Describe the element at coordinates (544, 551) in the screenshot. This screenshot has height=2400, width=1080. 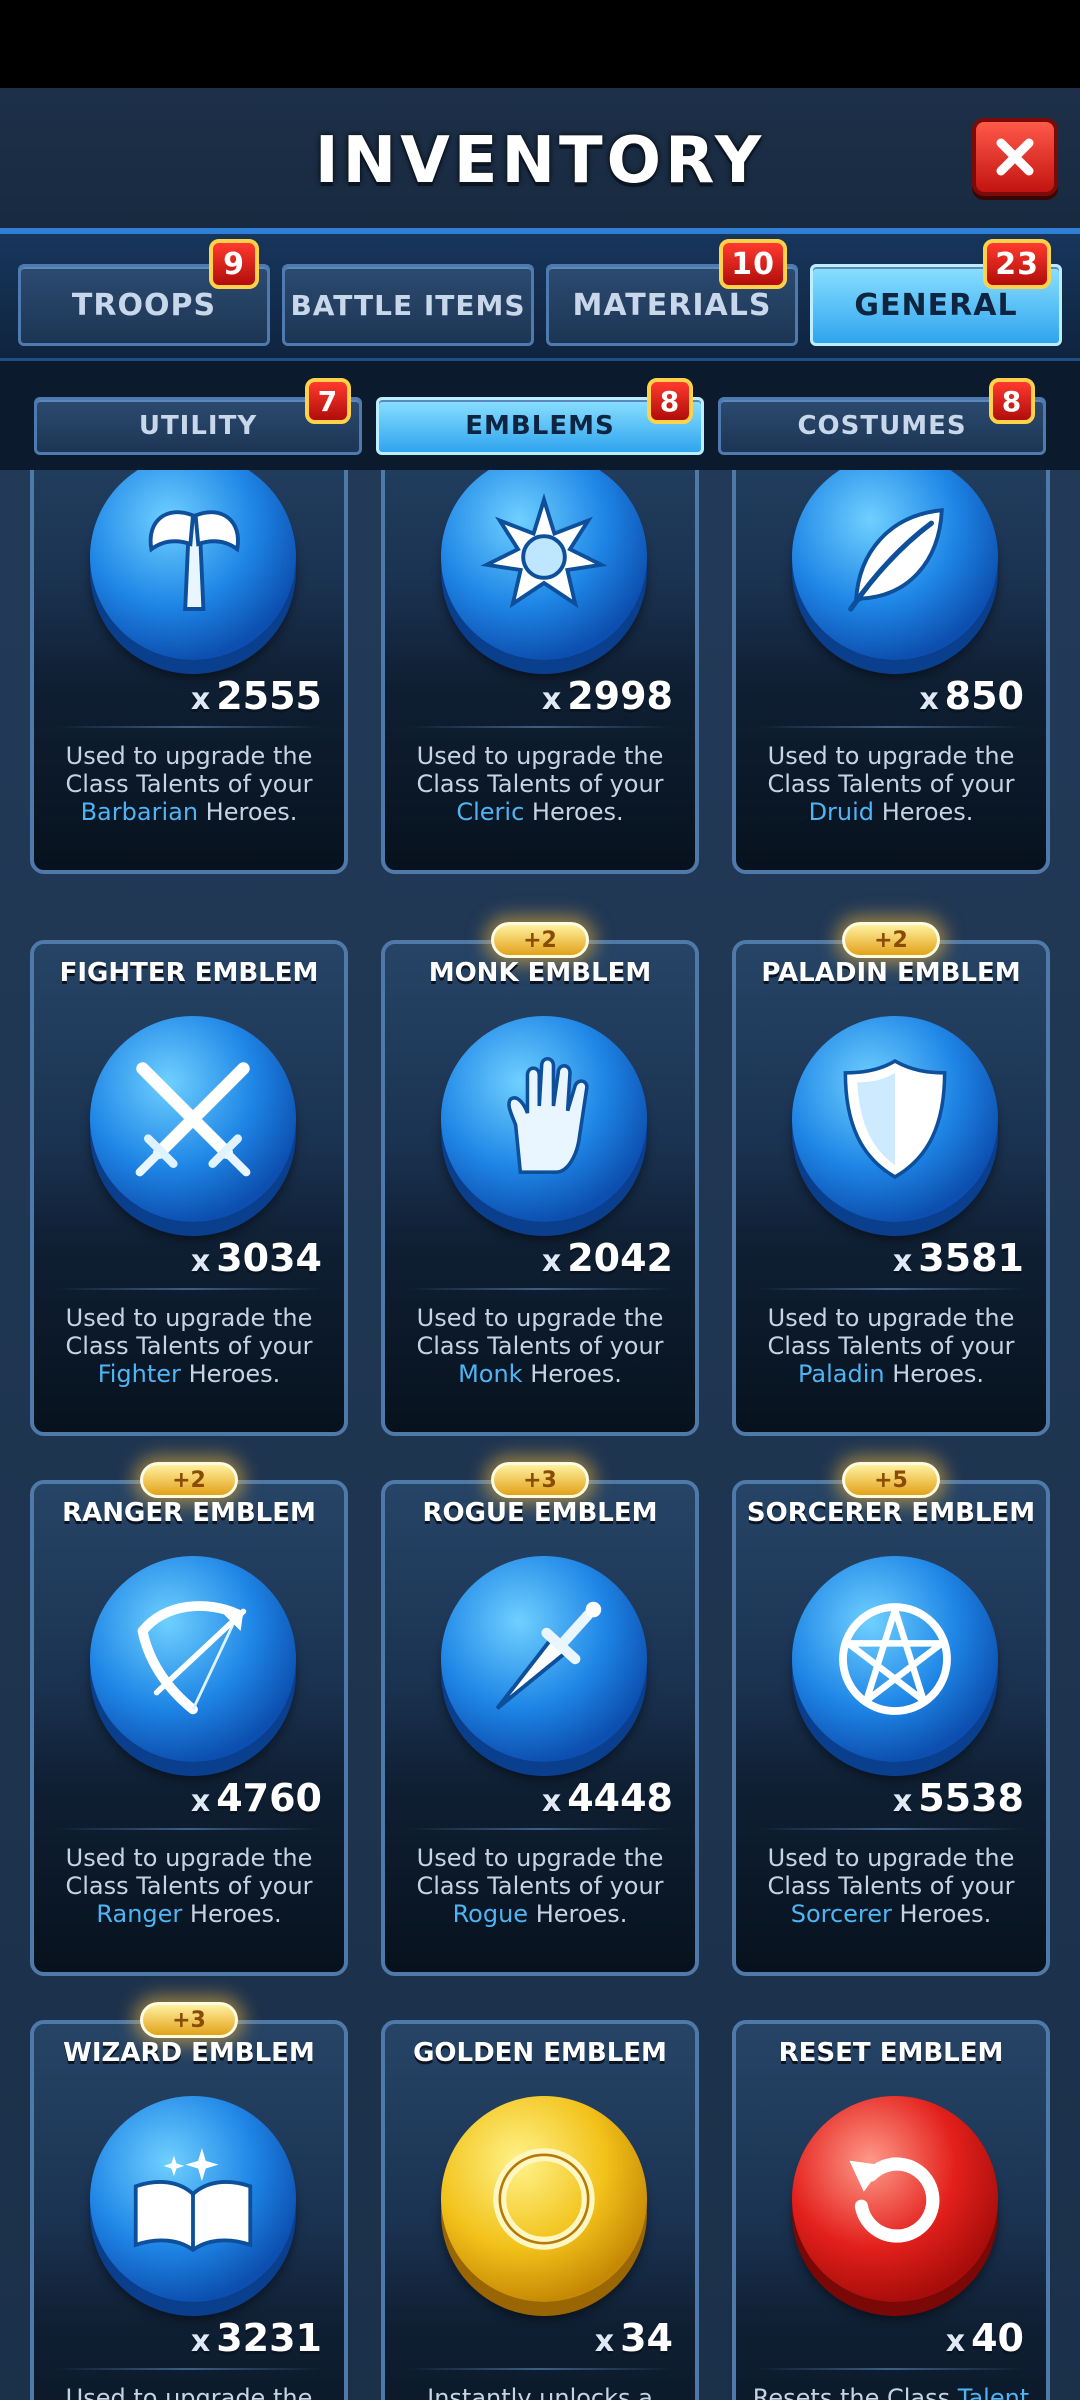
I see `sun-icon` at that location.